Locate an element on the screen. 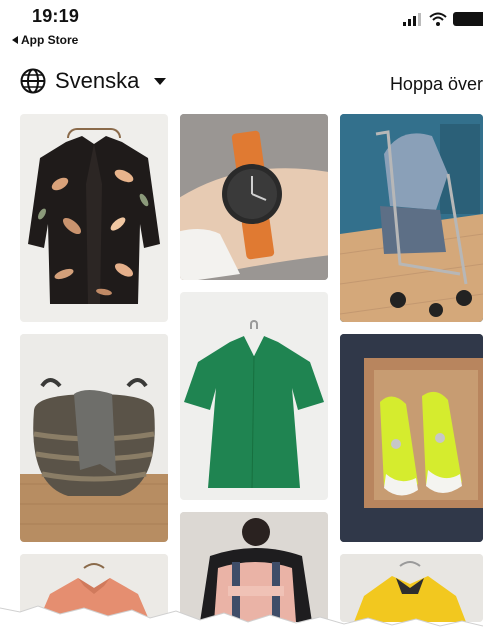 This screenshot has width=483, height=633. product-tile-wrist-watch is located at coordinates (254, 197).